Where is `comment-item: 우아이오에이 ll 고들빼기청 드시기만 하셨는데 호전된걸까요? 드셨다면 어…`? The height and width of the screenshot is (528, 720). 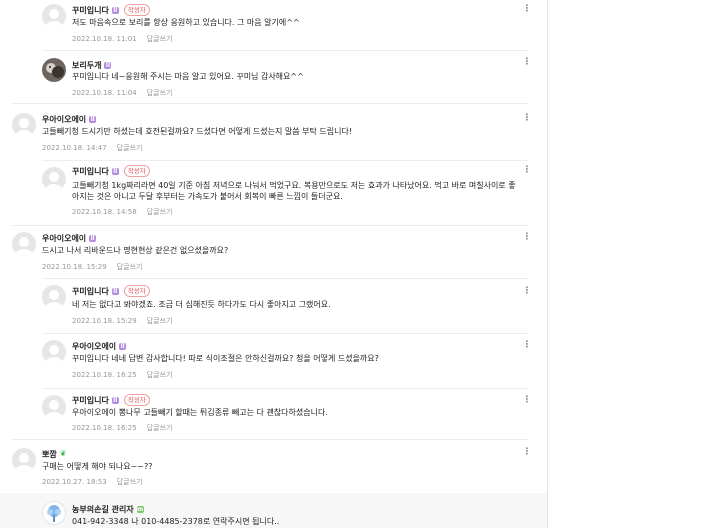 comment-item: 우아이오에이 ll 고들빼기청 드시기만 하셨는데 호전된걸까요? 드셨다면 어… is located at coordinates (273, 132).